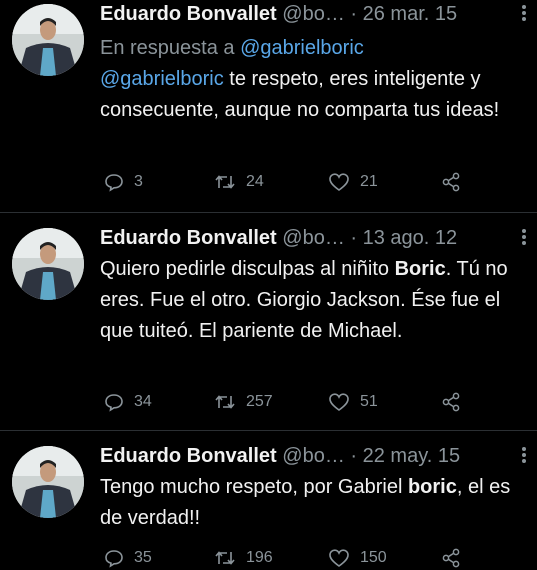 The image size is (537, 570). I want to click on reply-context: En respuesta a @gabrielboric, so click(232, 48).